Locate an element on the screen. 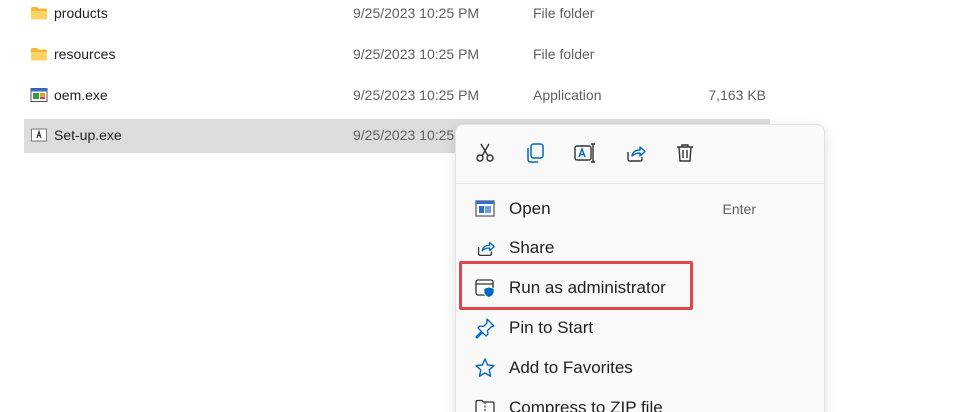 The image size is (954, 412). rename-button is located at coordinates (585, 153).